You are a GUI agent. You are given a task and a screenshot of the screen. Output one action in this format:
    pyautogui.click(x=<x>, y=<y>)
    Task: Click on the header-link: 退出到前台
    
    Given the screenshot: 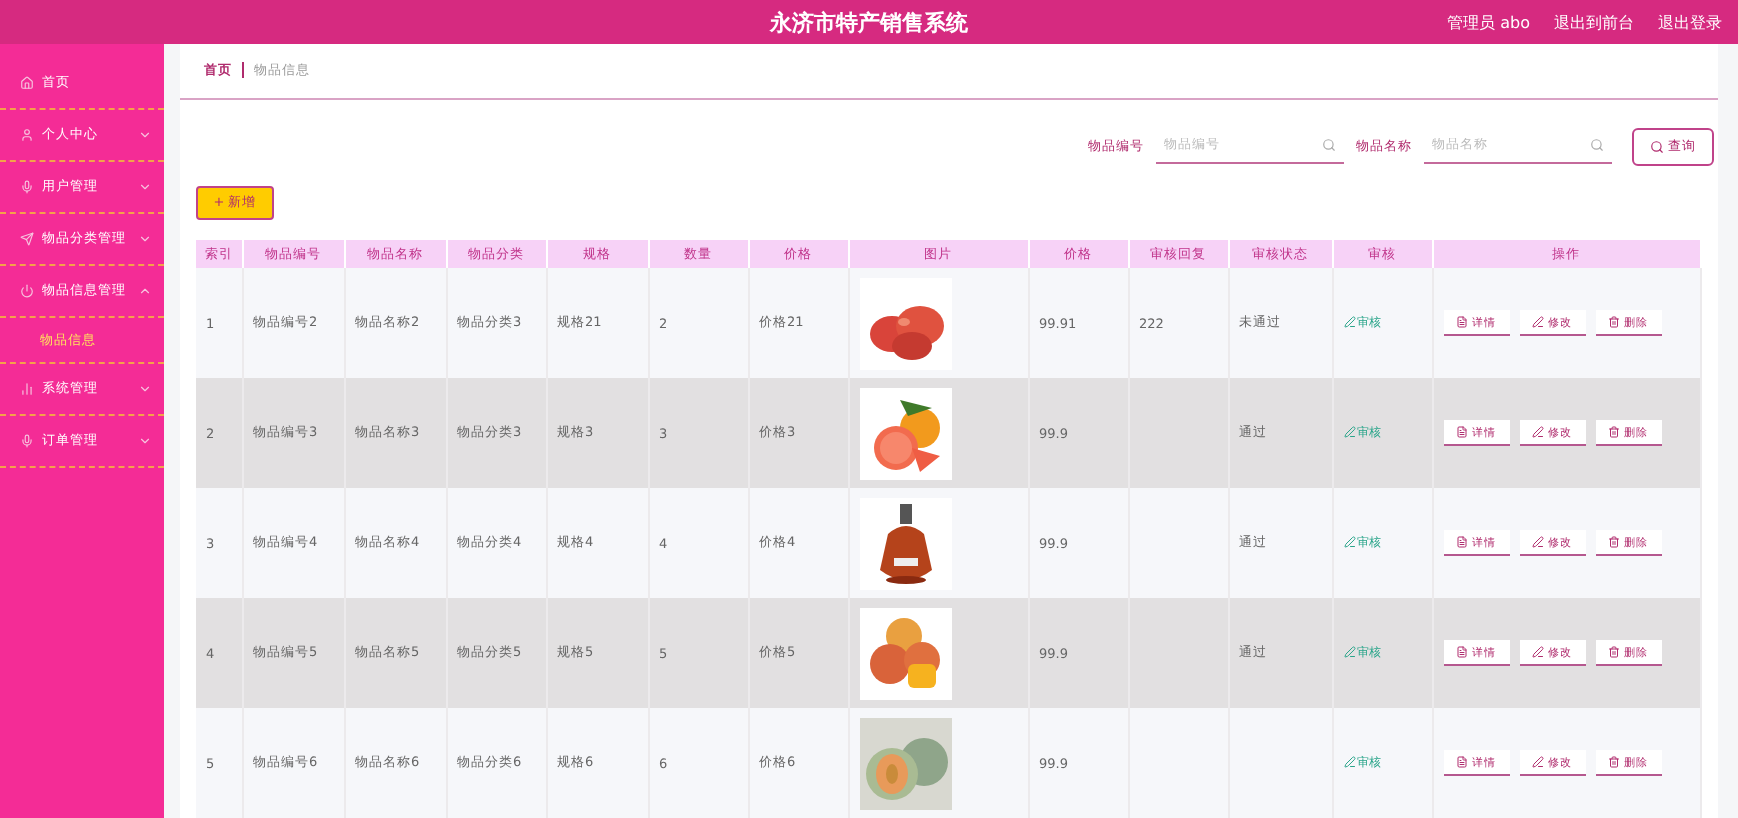 What is the action you would take?
    pyautogui.click(x=1594, y=22)
    